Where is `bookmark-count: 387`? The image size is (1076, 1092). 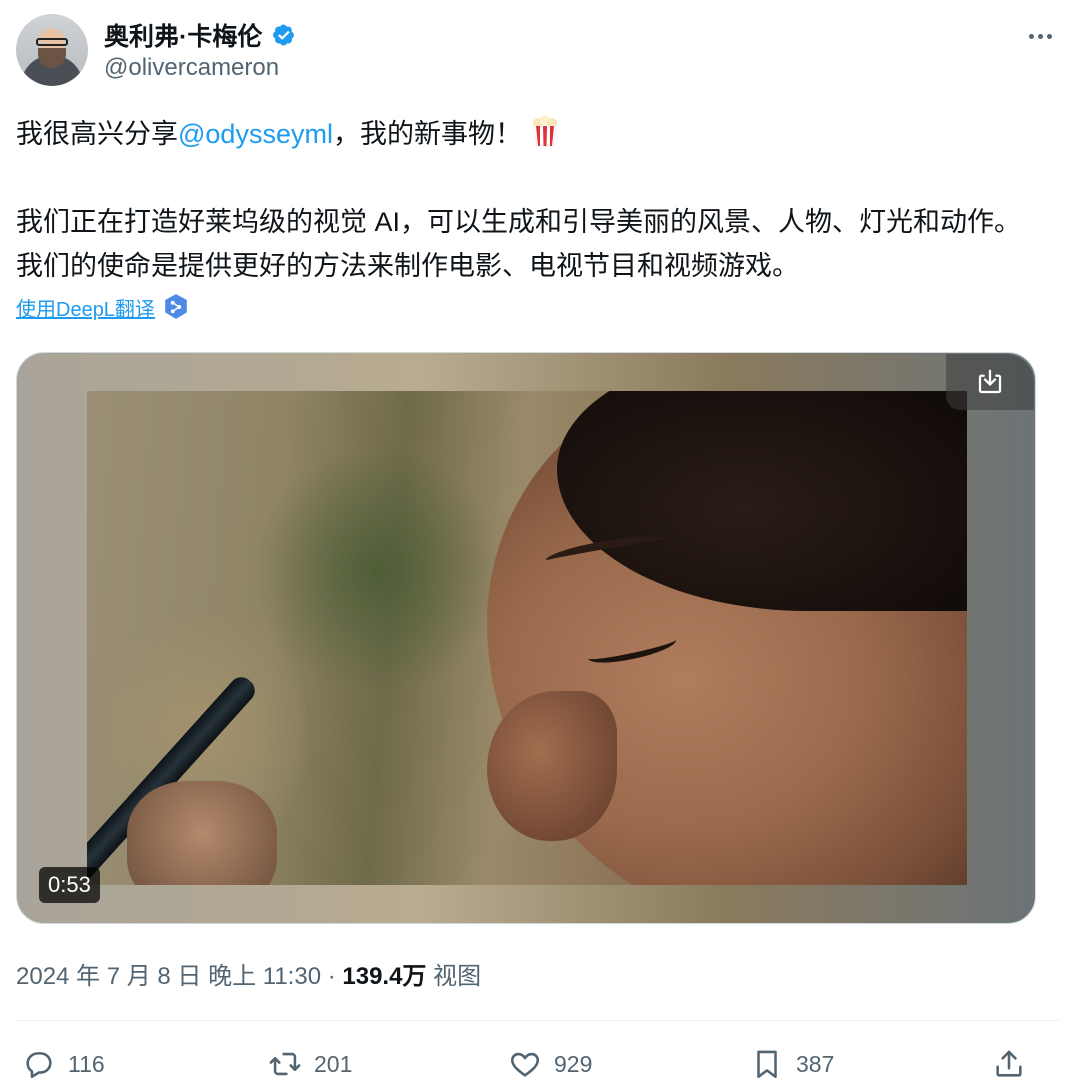
bookmark-count: 387 is located at coordinates (815, 1063).